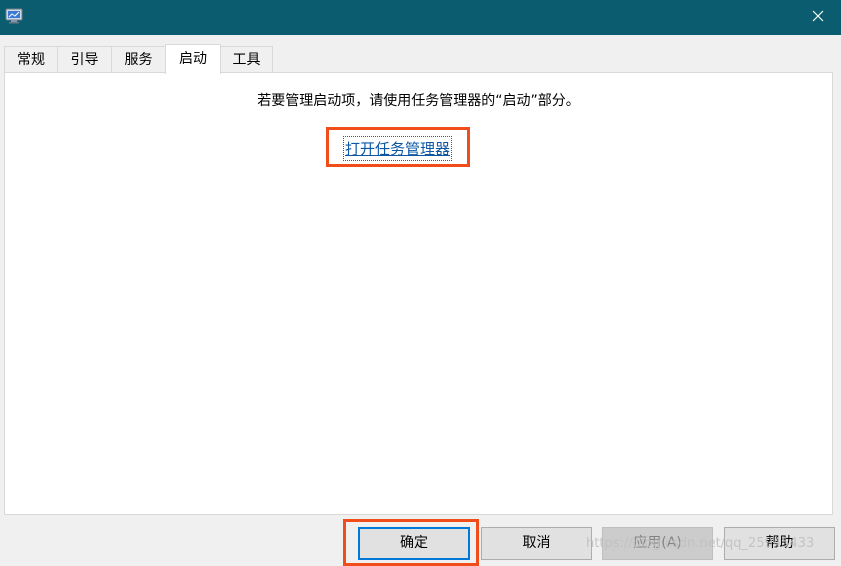 The image size is (841, 566). What do you see at coordinates (418, 101) in the screenshot?
I see `startup-message: 若要管理启动项，请使用任务管理器的“启动”部分。` at bounding box center [418, 101].